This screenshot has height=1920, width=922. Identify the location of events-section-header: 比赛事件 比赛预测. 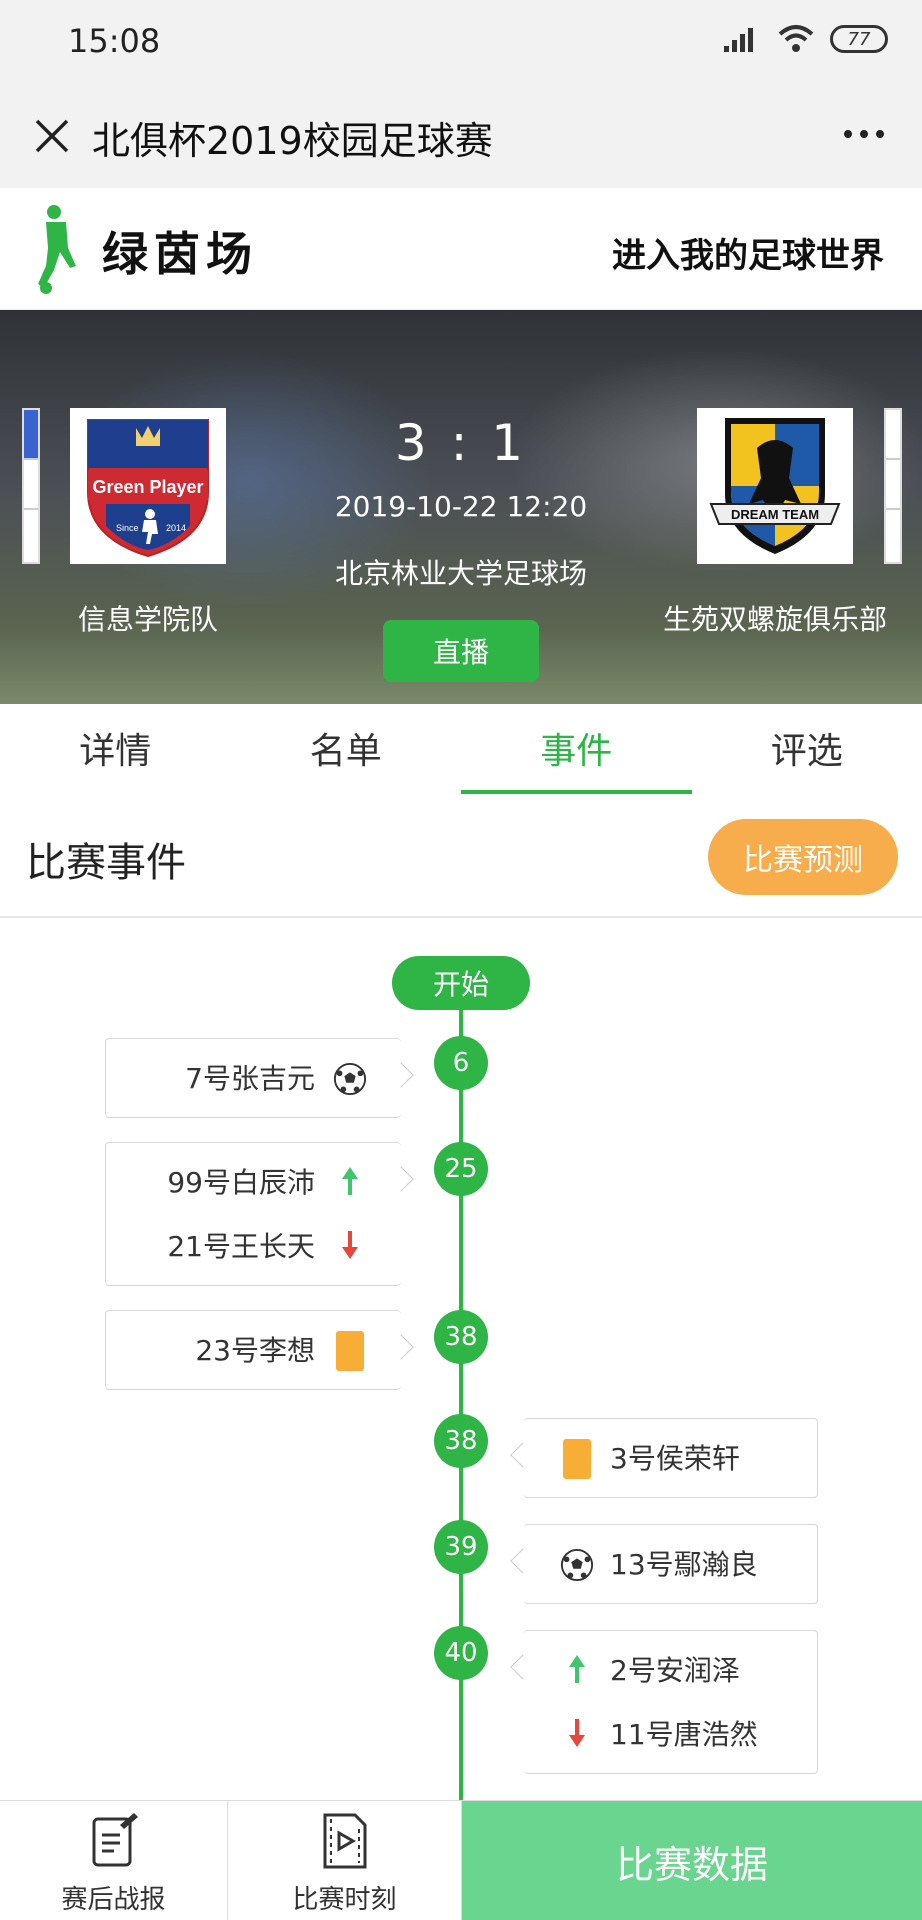
(461, 856).